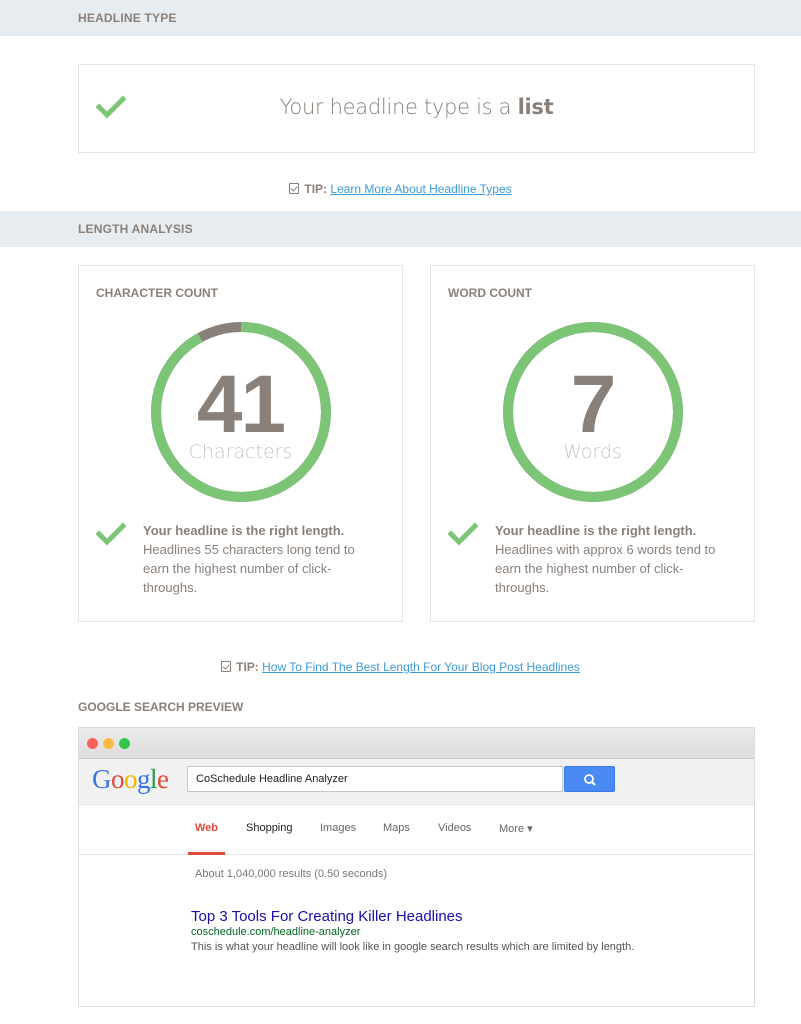 This screenshot has width=801, height=1024. Describe the element at coordinates (395, 107) in the screenshot. I see `headline-type-prefix: Your headline type is a` at that location.